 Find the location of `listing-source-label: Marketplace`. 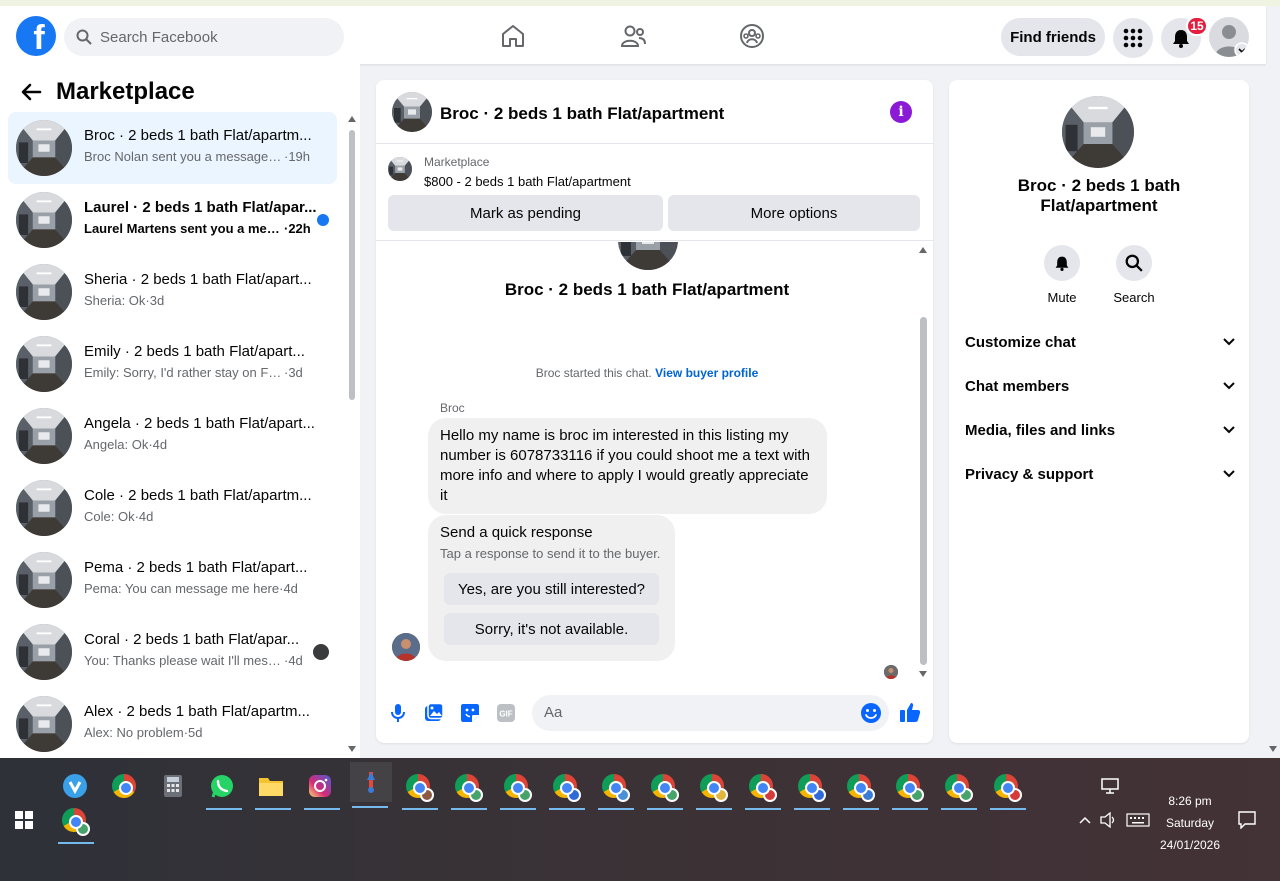

listing-source-label: Marketplace is located at coordinates (457, 162).